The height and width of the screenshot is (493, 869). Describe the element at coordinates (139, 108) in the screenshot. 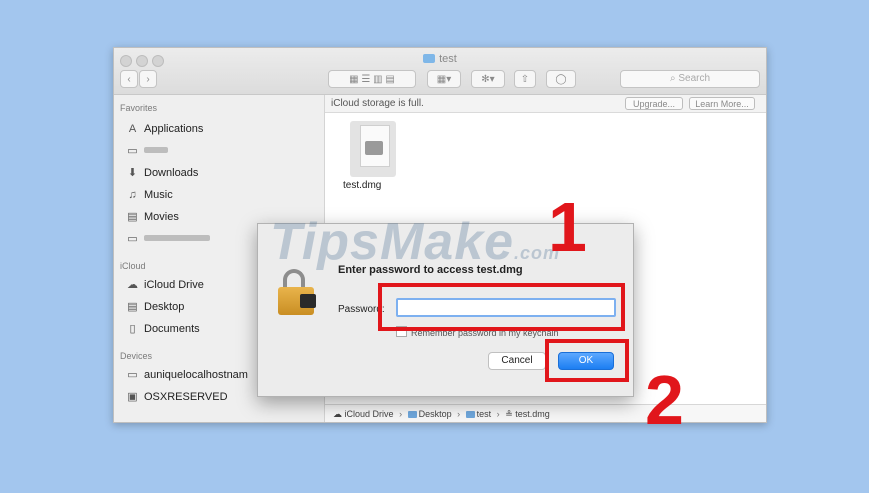

I see `favorites-header: Favorites` at that location.